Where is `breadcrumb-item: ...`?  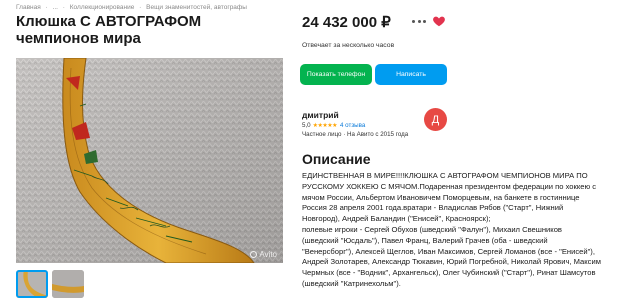 breadcrumb-item: ... is located at coordinates (55, 7).